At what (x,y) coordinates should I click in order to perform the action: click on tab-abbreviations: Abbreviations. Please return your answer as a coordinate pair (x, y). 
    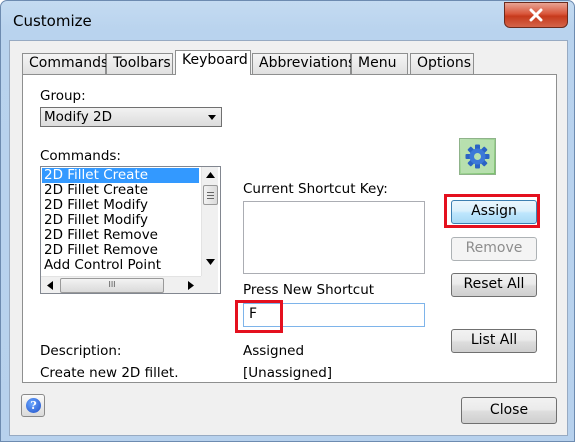
    Looking at the image, I should click on (303, 63).